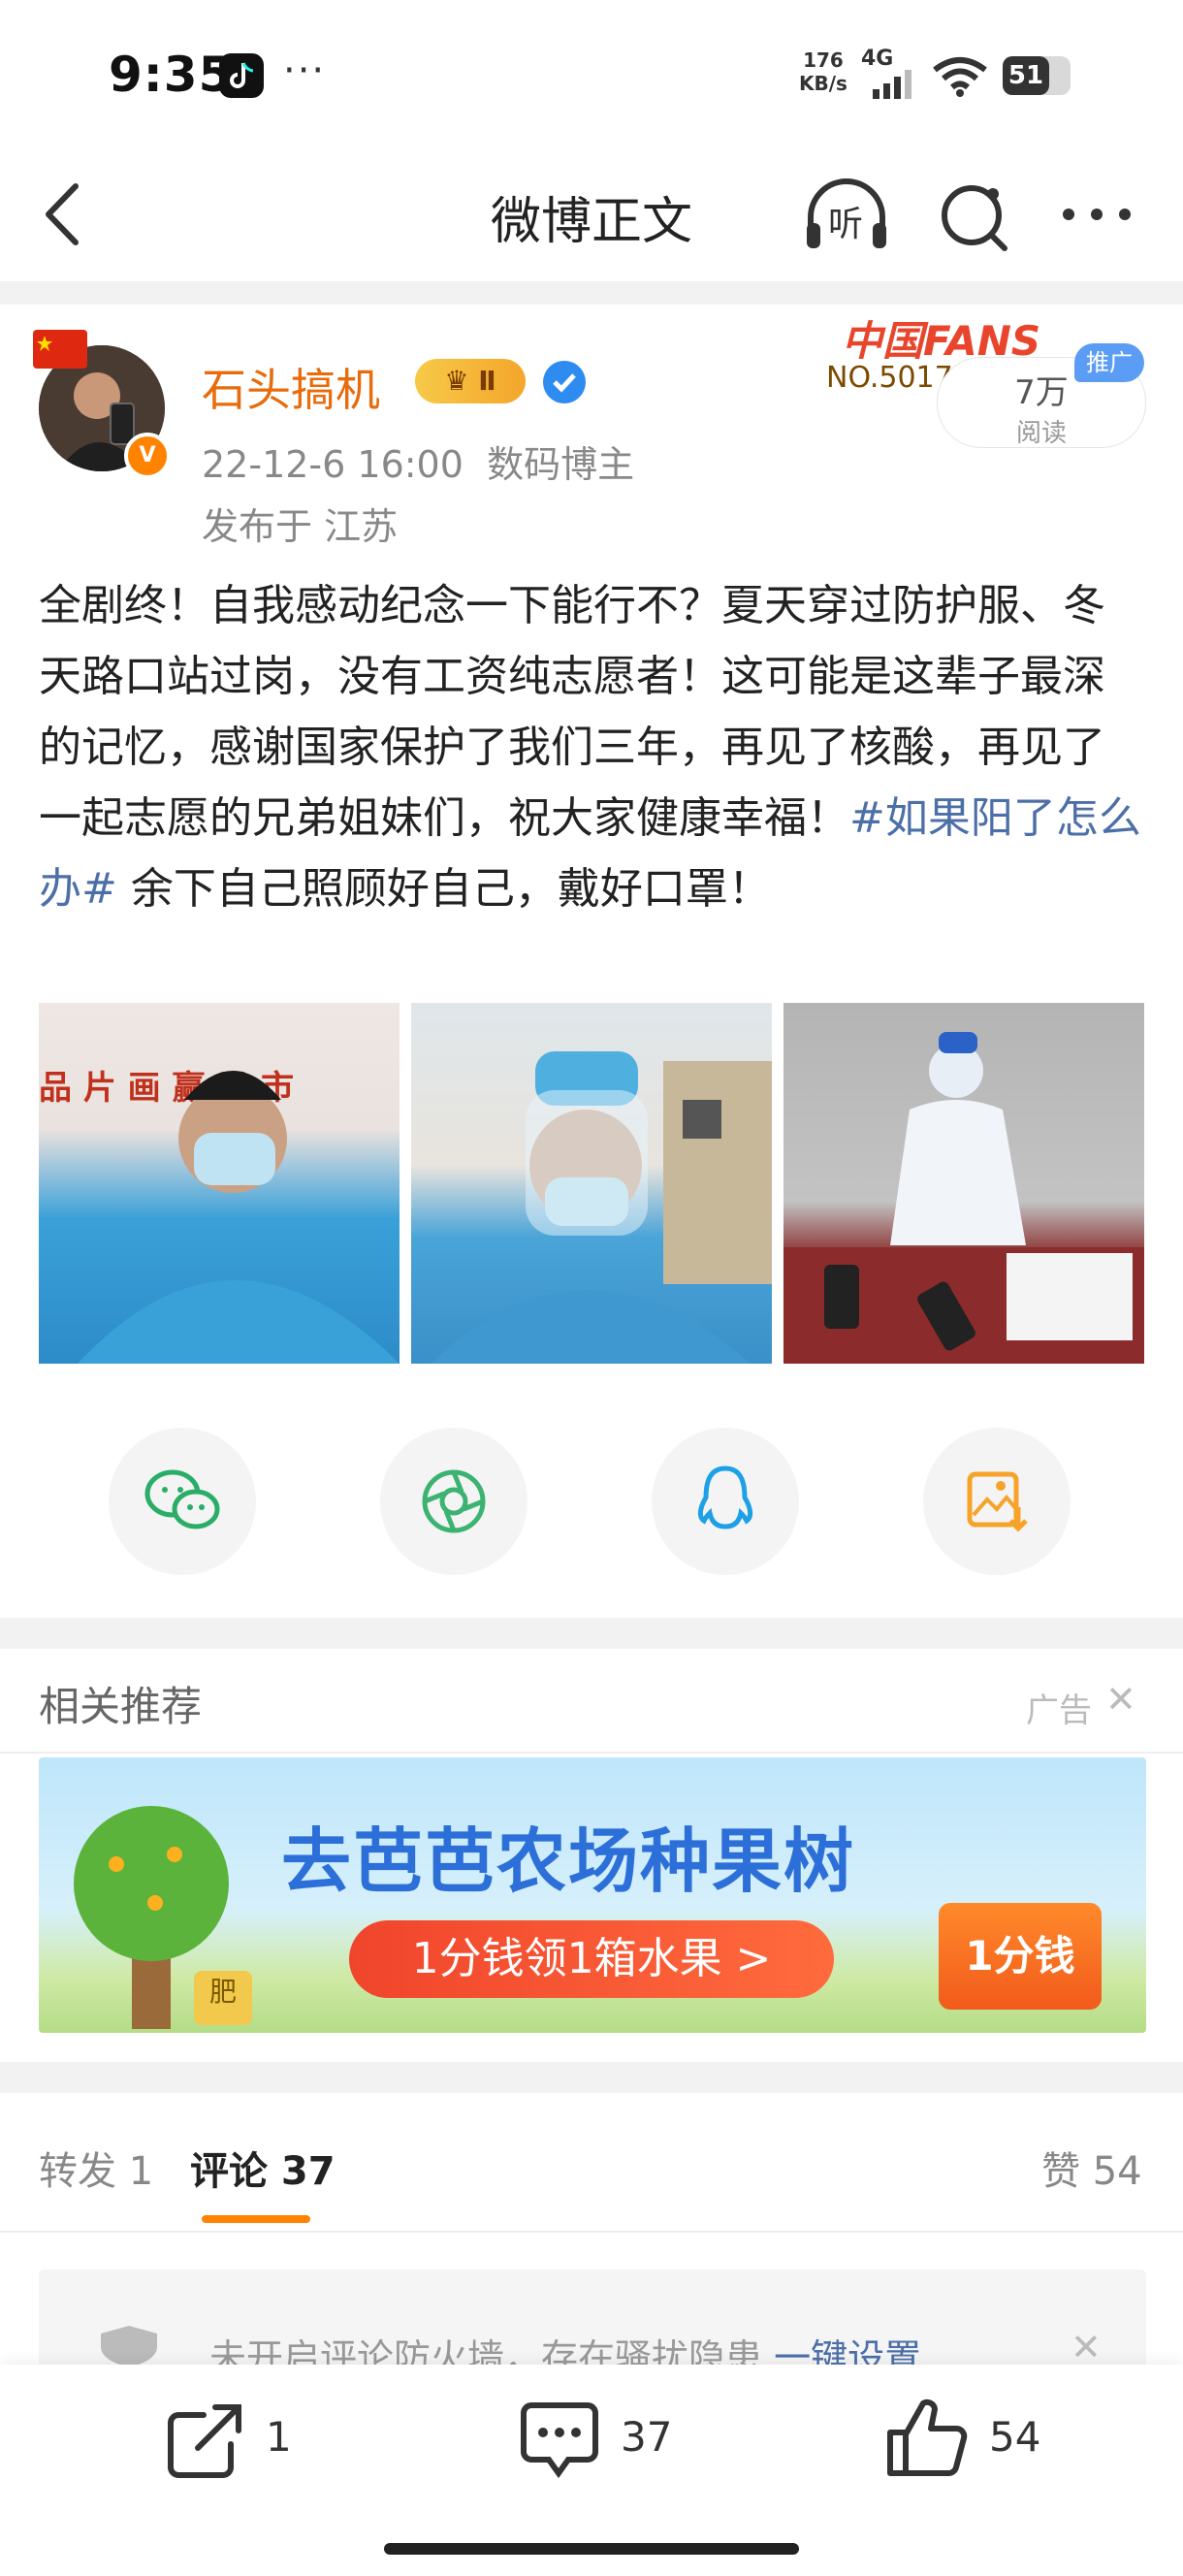 The width and height of the screenshot is (1183, 2576). Describe the element at coordinates (1097, 216) in the screenshot. I see `more-options-icon` at that location.